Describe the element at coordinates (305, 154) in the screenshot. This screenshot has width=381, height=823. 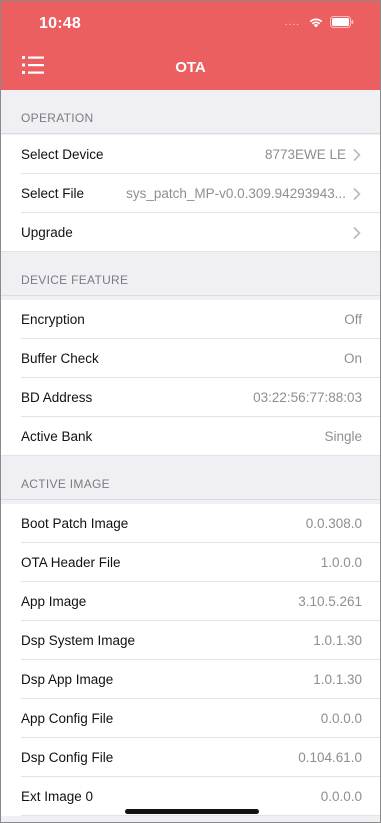
I see `row-value: 8773EWE LE` at that location.